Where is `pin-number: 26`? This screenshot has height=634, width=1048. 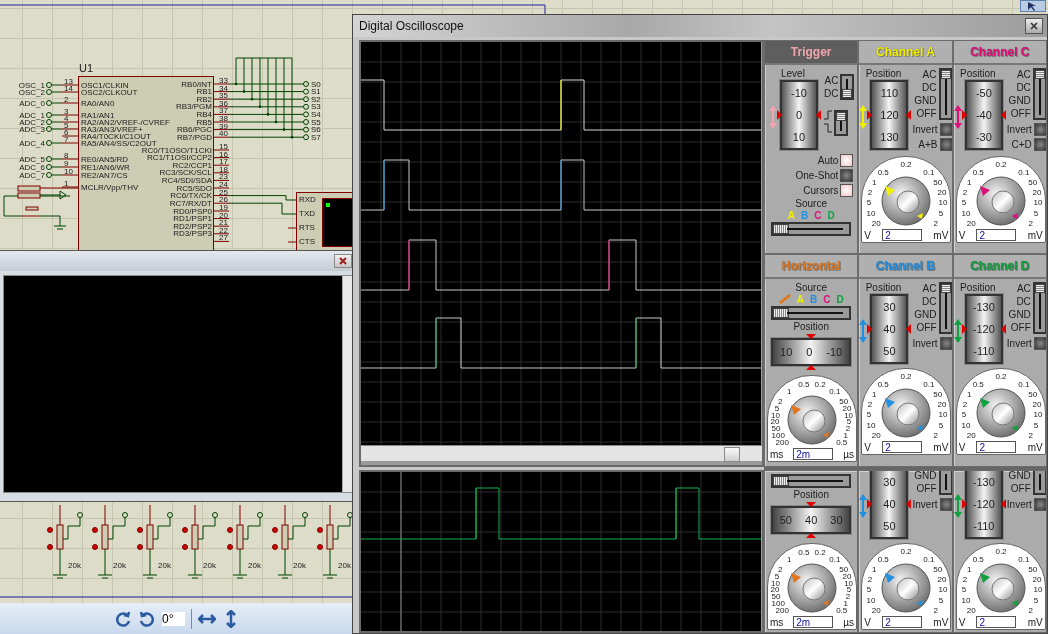
pin-number: 26 is located at coordinates (223, 200).